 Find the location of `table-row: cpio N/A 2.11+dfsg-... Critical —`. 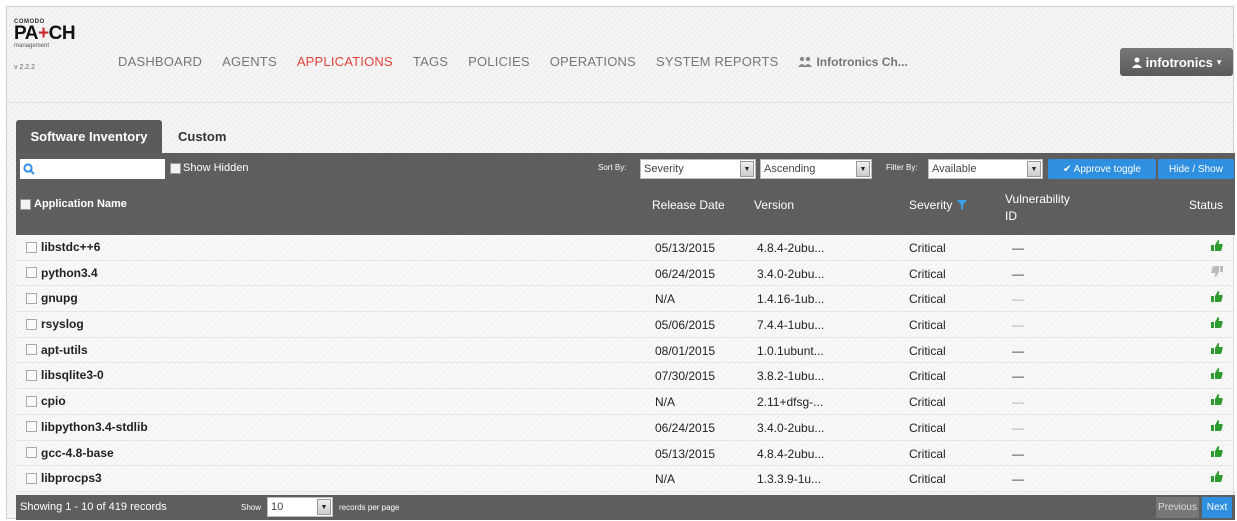

table-row: cpio N/A 2.11+dfsg-... Critical — is located at coordinates (625, 402).